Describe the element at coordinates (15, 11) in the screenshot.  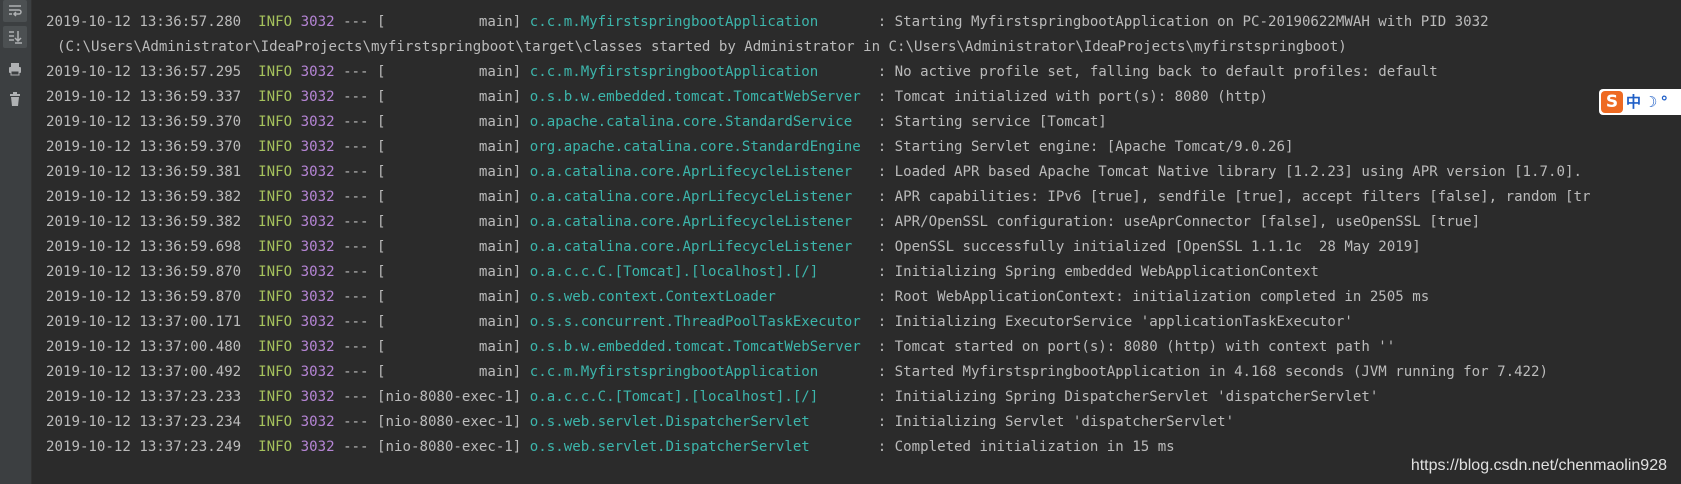
I see `soft-wrap-icon` at that location.